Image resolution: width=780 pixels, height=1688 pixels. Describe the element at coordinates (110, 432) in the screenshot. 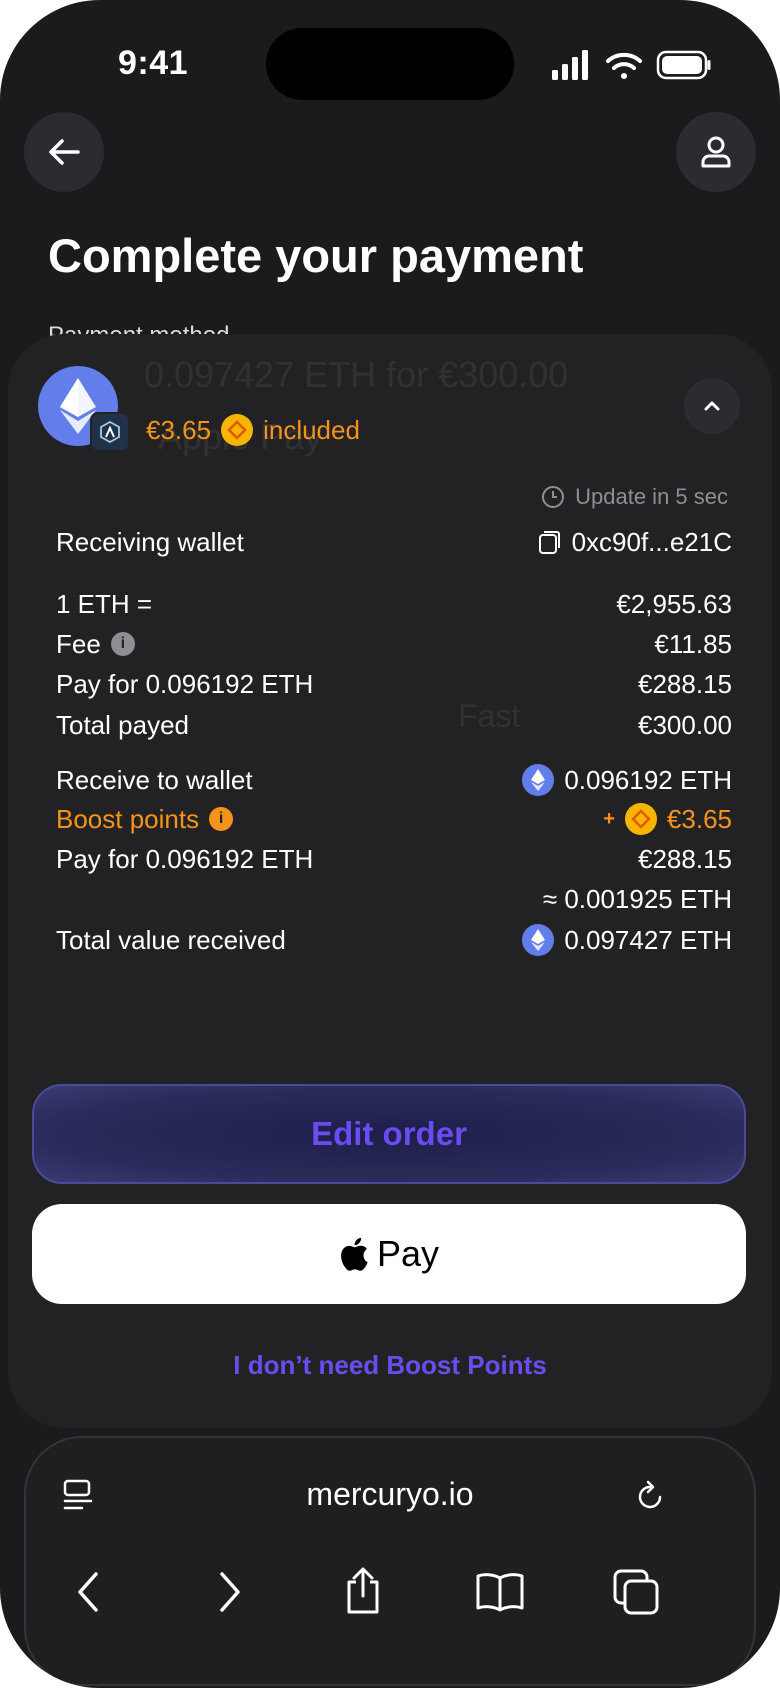

I see `arbitrum-network-icon` at that location.